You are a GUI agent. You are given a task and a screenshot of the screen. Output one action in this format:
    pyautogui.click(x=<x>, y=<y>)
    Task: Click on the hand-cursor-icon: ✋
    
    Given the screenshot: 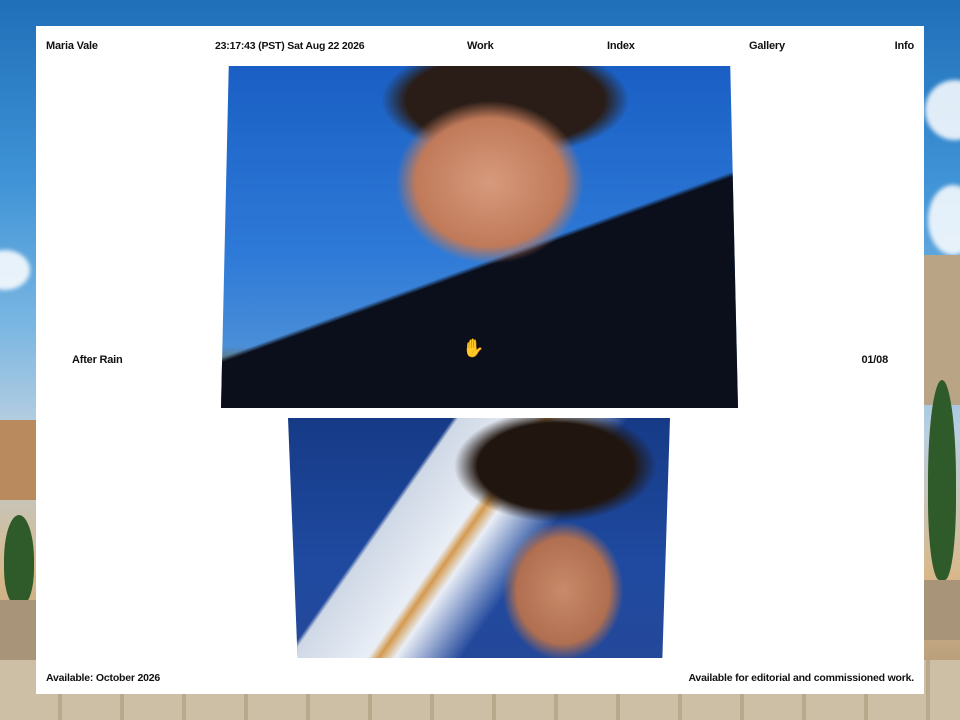 What is the action you would take?
    pyautogui.click(x=473, y=348)
    